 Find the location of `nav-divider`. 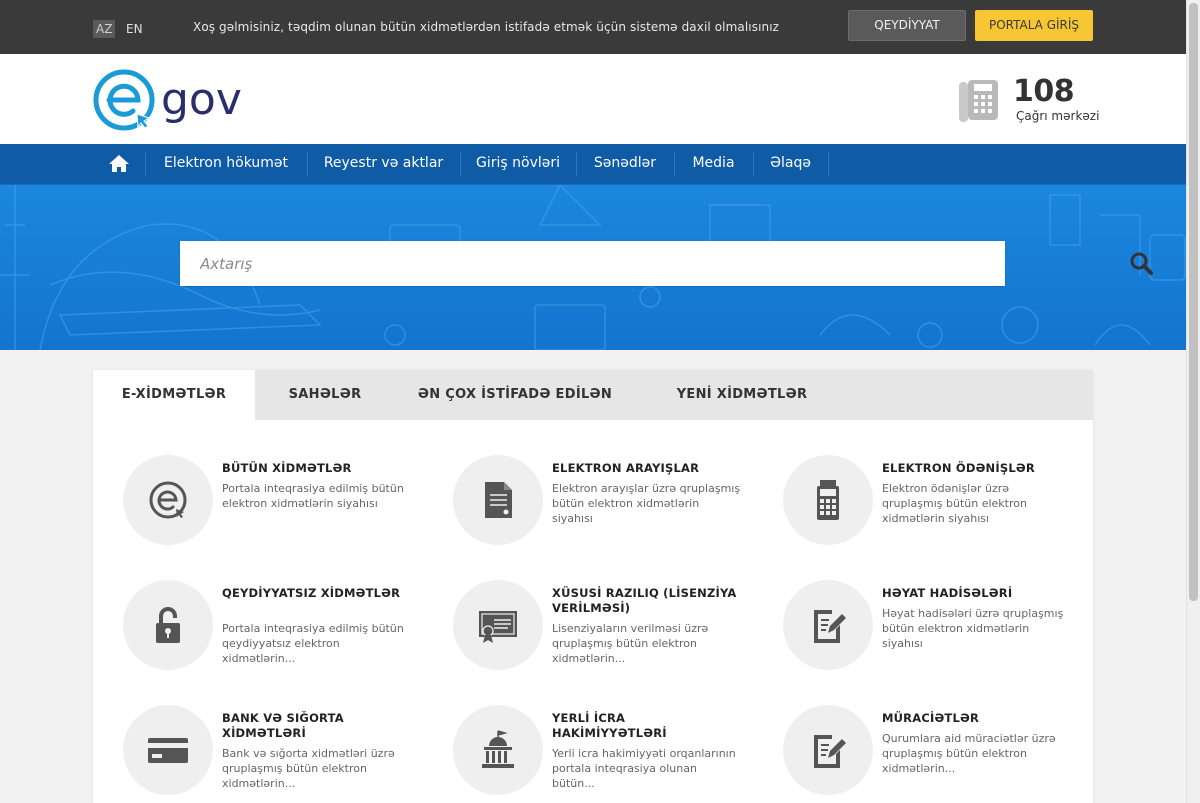

nav-divider is located at coordinates (828, 164).